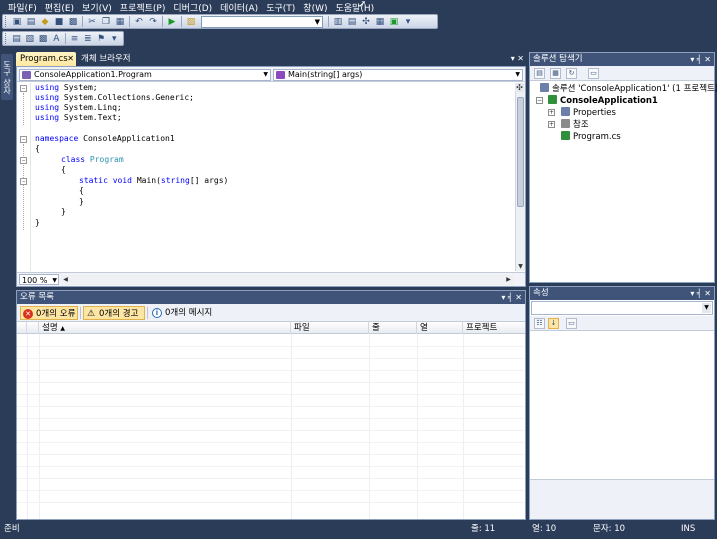 This screenshot has height=539, width=717. What do you see at coordinates (519, 87) in the screenshot?
I see `split-window-icon: ✣` at bounding box center [519, 87].